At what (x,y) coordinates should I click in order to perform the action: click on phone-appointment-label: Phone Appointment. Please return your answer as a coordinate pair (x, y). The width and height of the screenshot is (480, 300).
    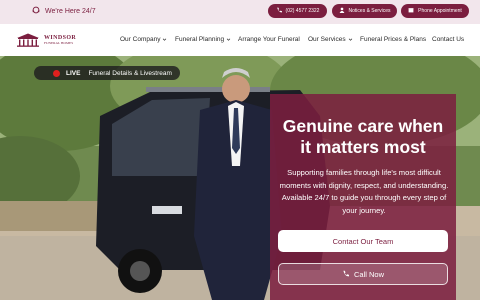
    Looking at the image, I should click on (440, 11).